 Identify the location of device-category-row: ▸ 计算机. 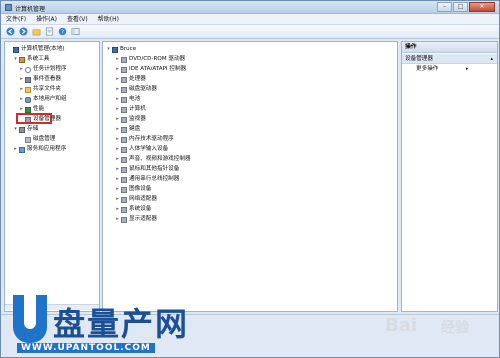
(130, 109).